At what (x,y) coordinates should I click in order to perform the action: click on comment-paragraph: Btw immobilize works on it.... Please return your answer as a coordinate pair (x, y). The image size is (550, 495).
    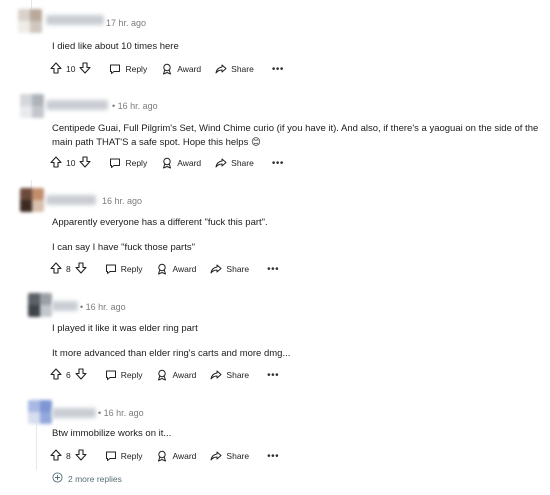
    Looking at the image, I should click on (112, 433).